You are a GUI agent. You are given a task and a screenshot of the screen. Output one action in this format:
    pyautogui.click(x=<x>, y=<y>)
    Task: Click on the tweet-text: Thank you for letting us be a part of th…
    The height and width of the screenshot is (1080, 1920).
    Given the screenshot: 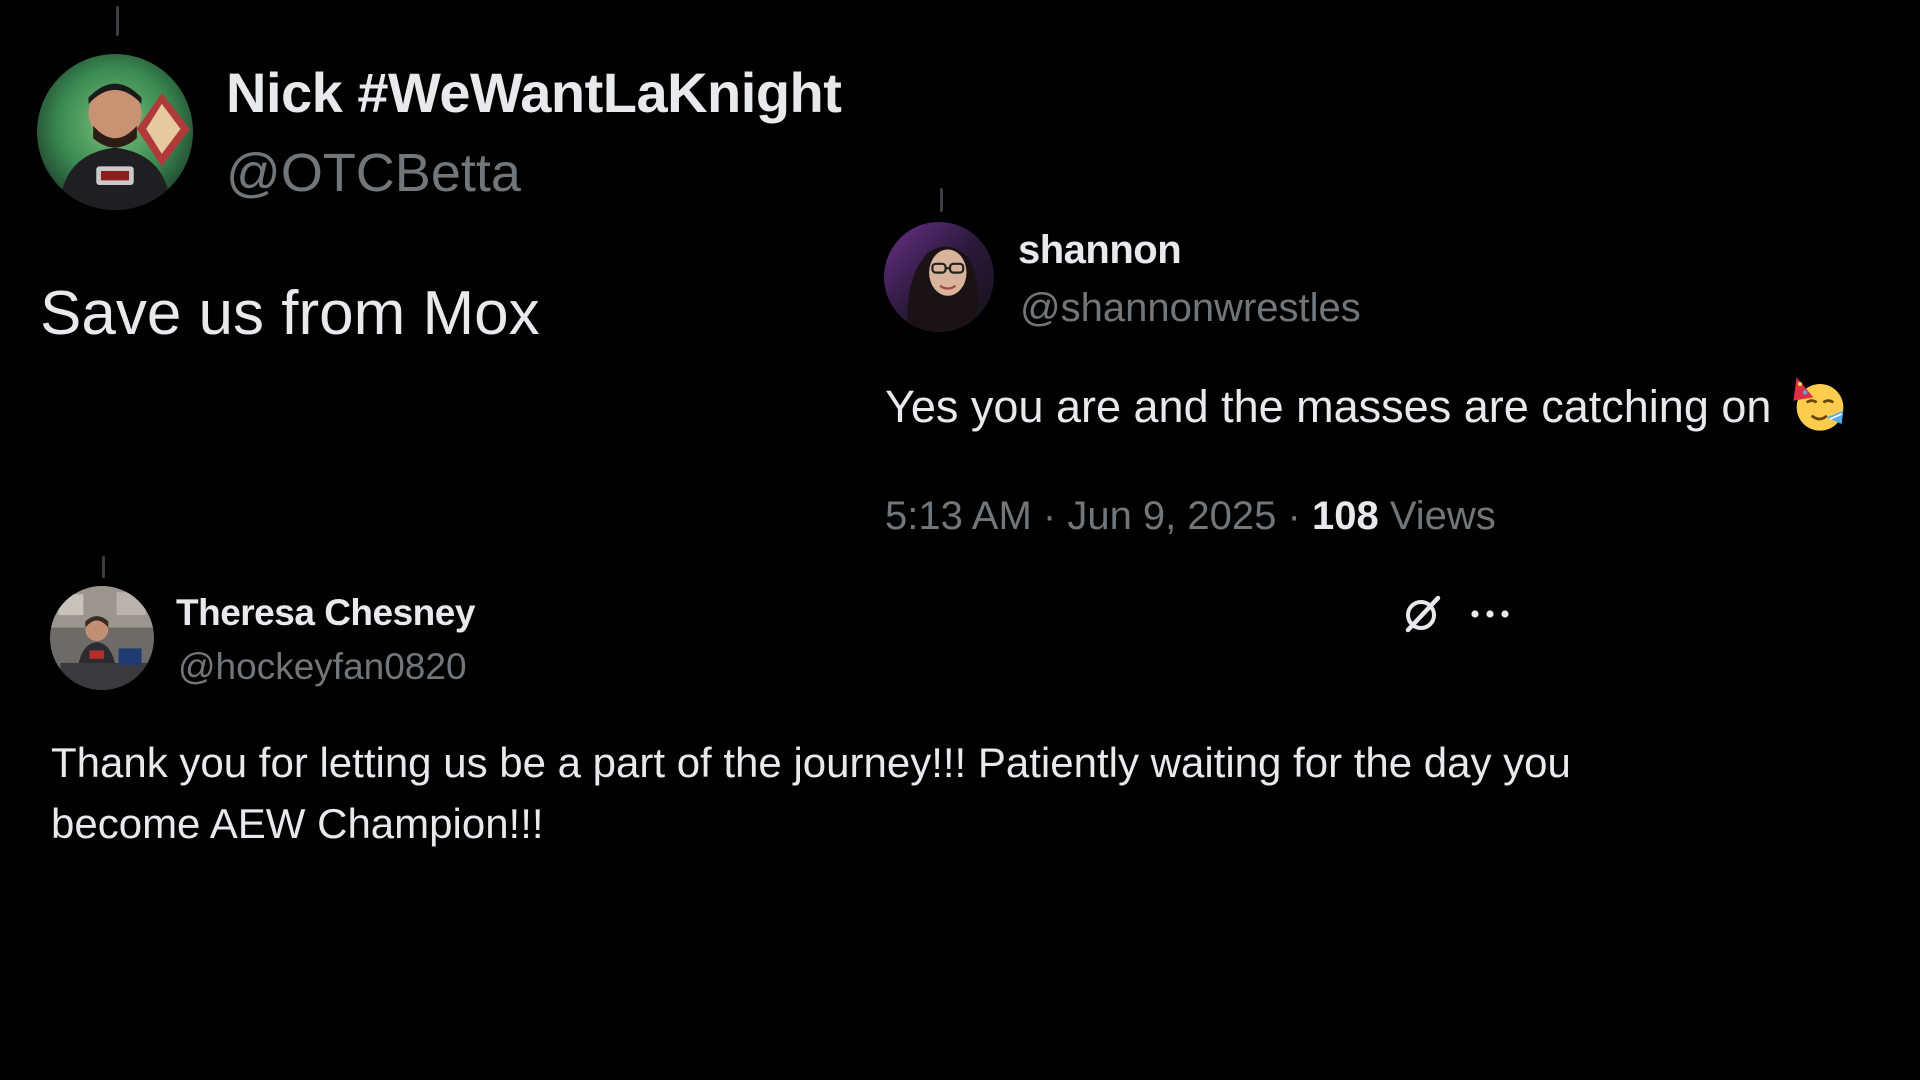 What is the action you would take?
    pyautogui.click(x=811, y=793)
    